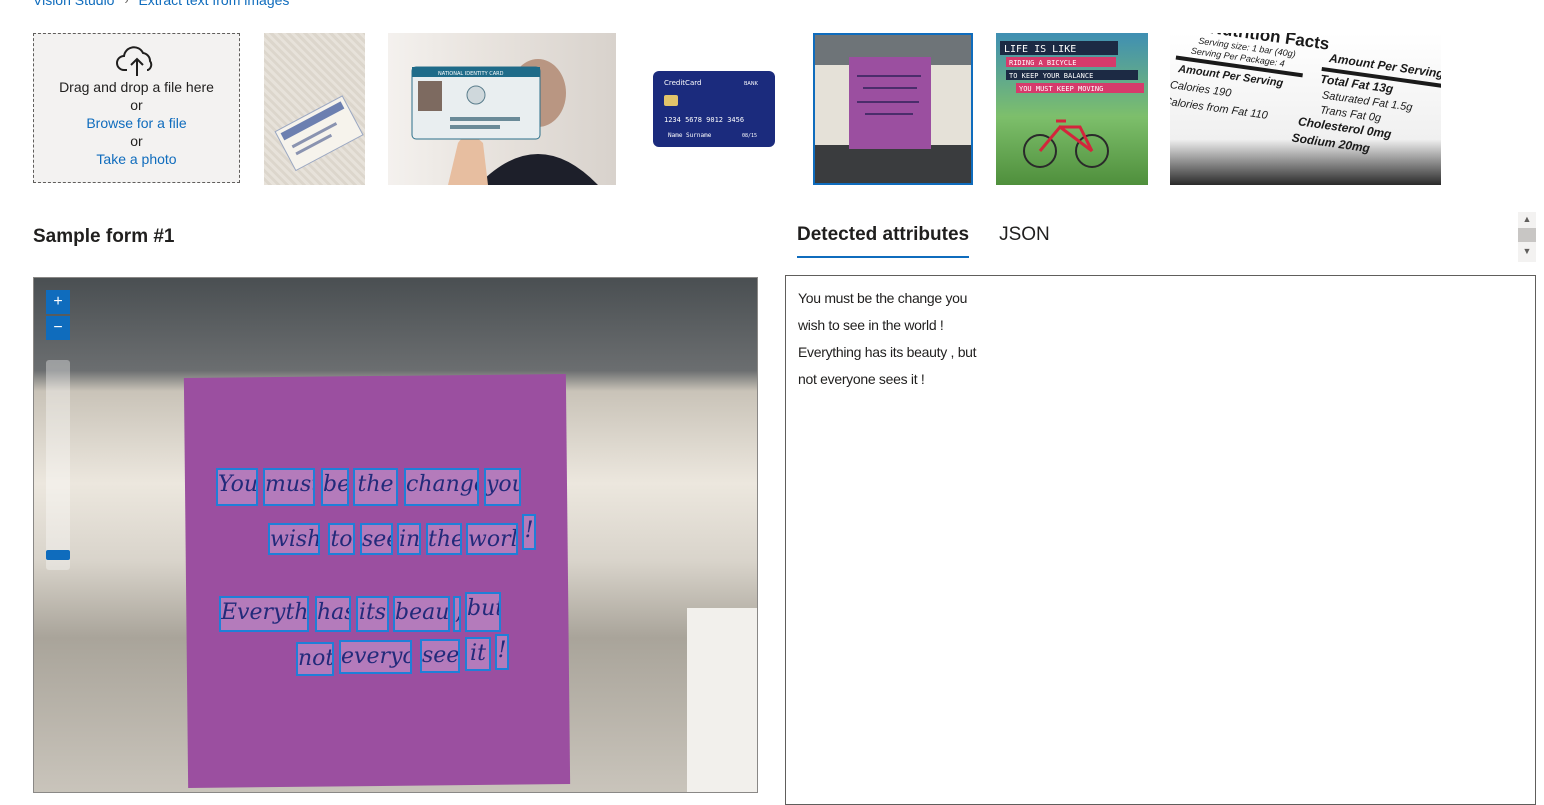  What do you see at coordinates (504, 122) in the screenshot?
I see `id-card-image: NATIONAL IDENTITY CARD` at bounding box center [504, 122].